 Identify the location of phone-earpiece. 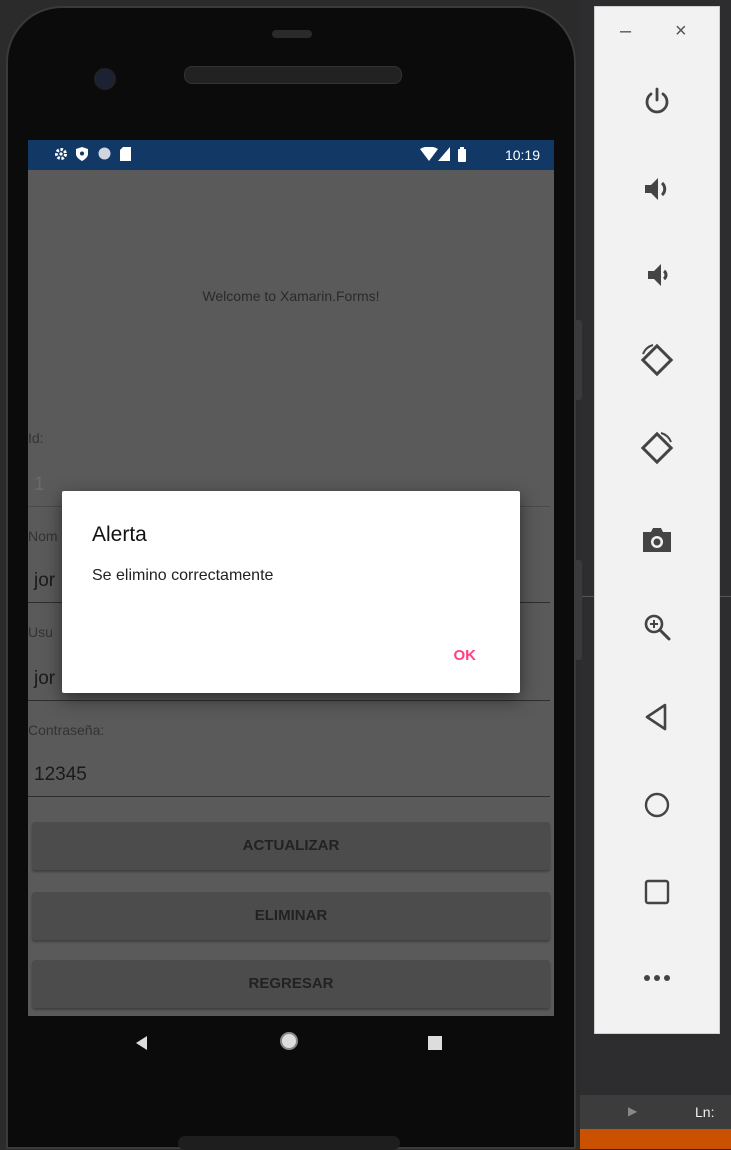
(293, 75).